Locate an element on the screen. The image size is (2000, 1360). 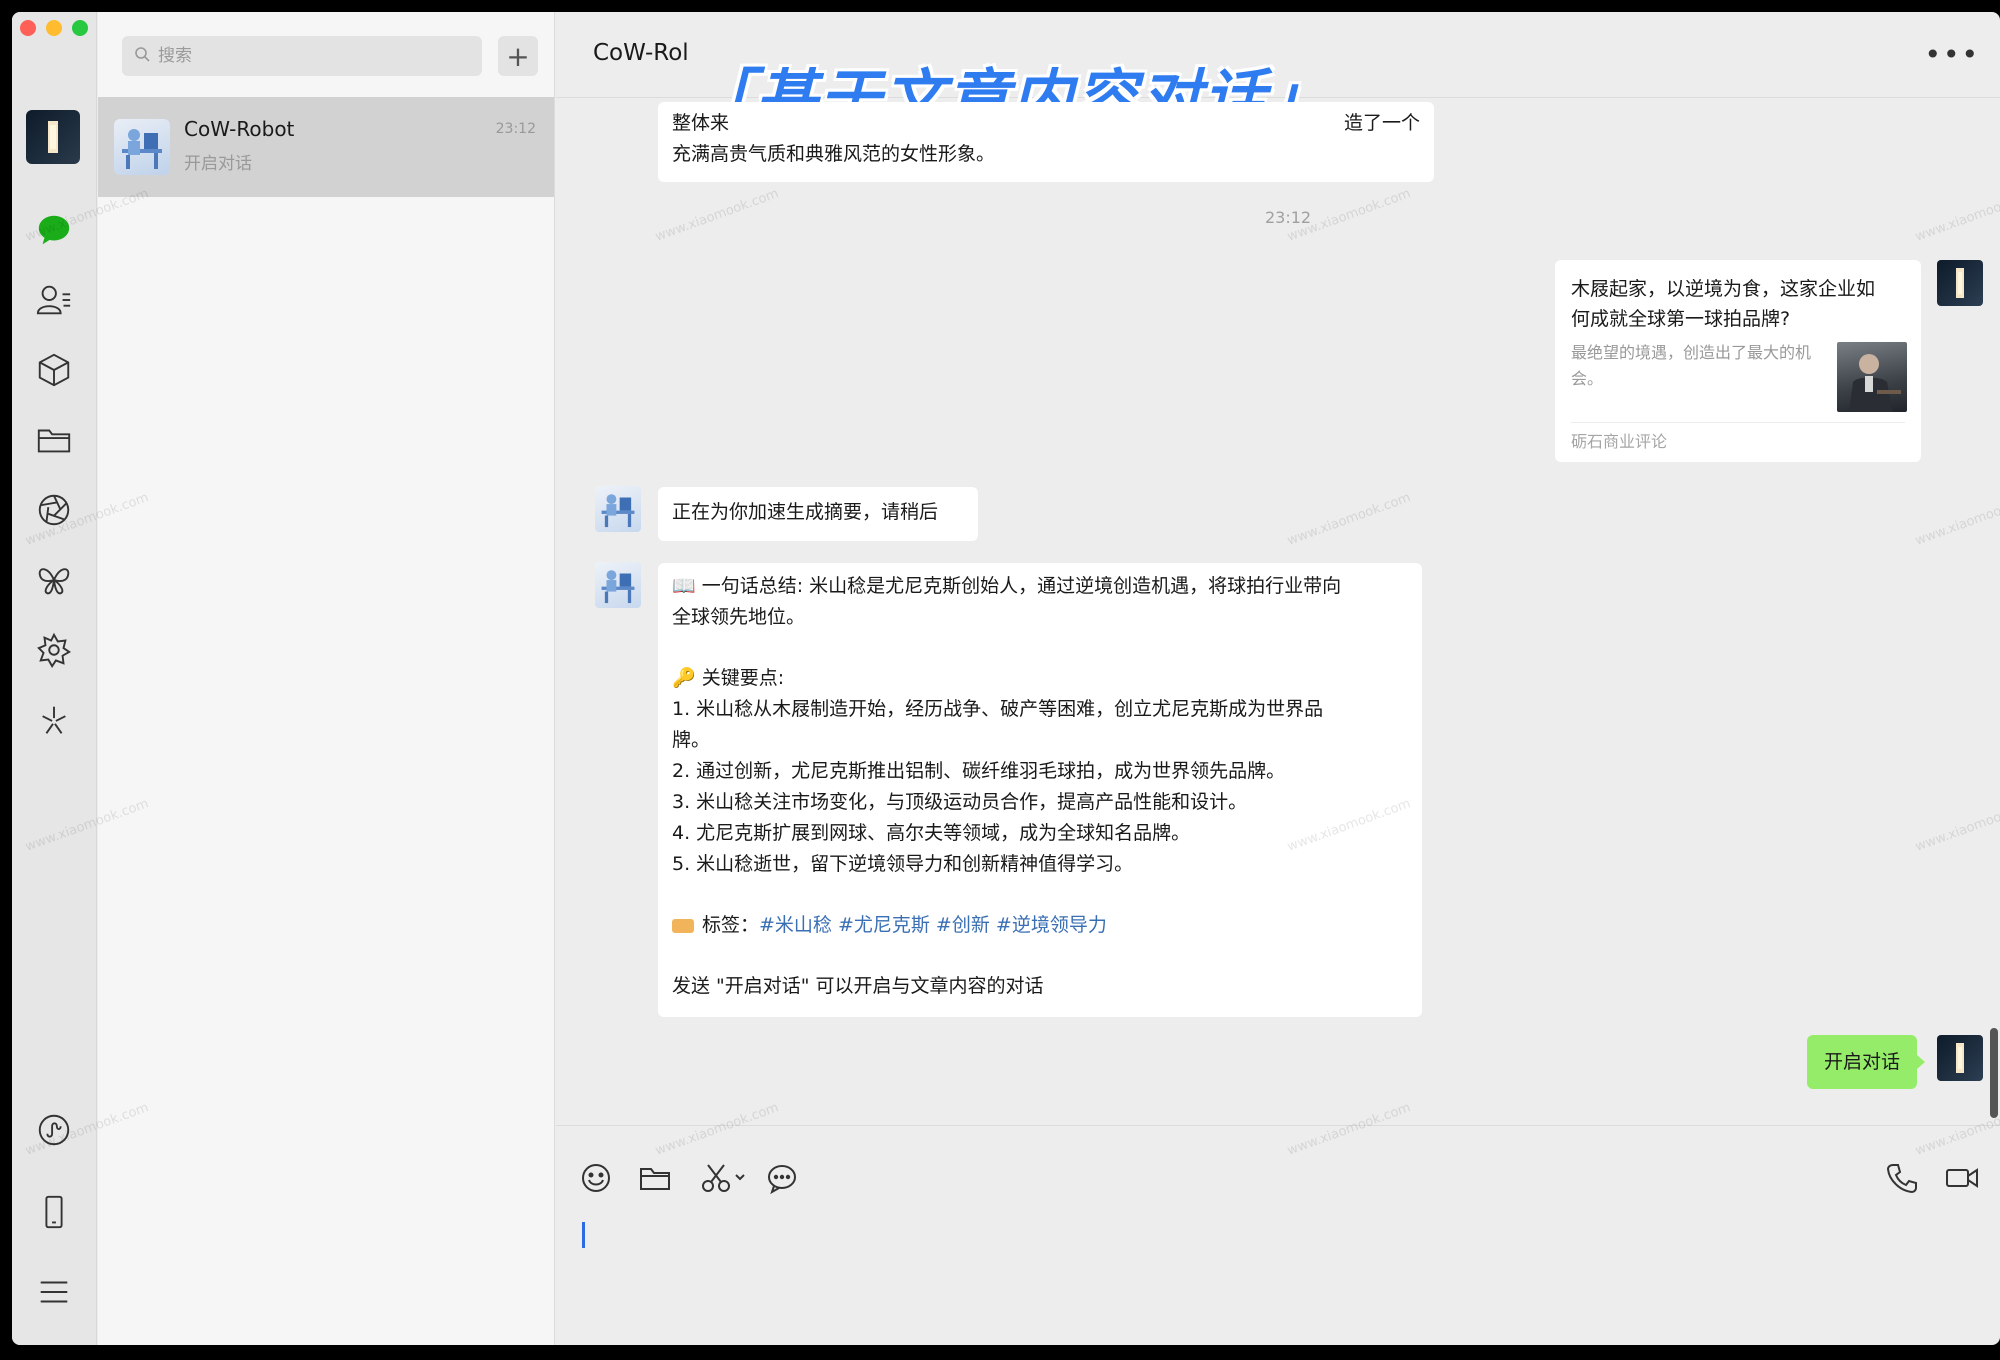
keypoint-5: 5. 米山稔逝世，留下逆境领导力和创新精神值得学习。 is located at coordinates (903, 864).